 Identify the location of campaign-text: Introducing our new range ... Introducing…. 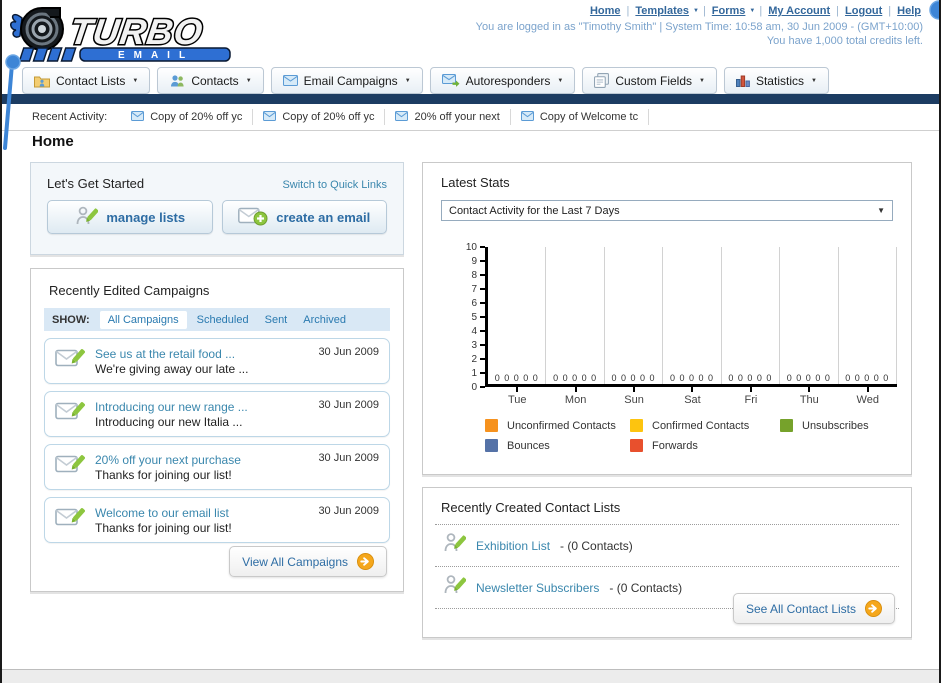
(201, 414).